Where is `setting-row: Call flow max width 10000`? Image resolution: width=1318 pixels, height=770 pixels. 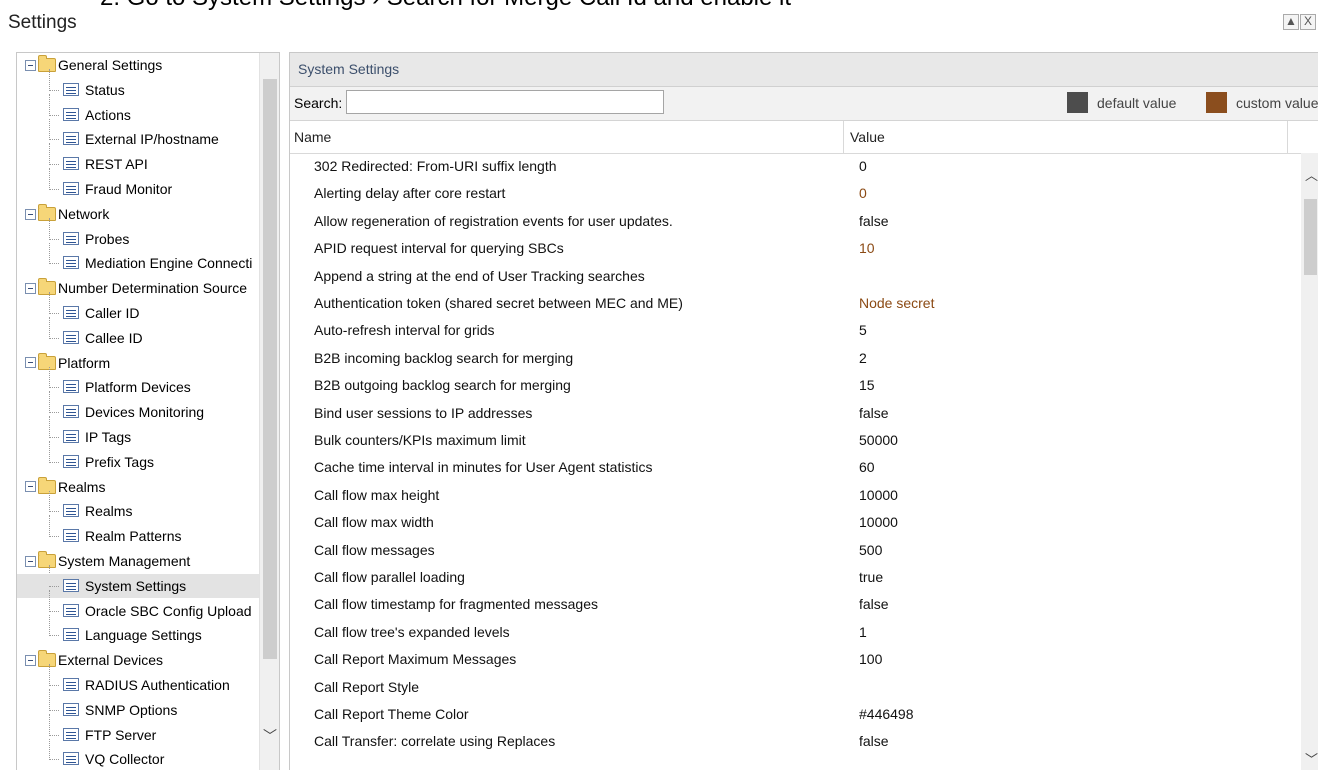
setting-row: Call flow max width 10000 is located at coordinates (792, 522).